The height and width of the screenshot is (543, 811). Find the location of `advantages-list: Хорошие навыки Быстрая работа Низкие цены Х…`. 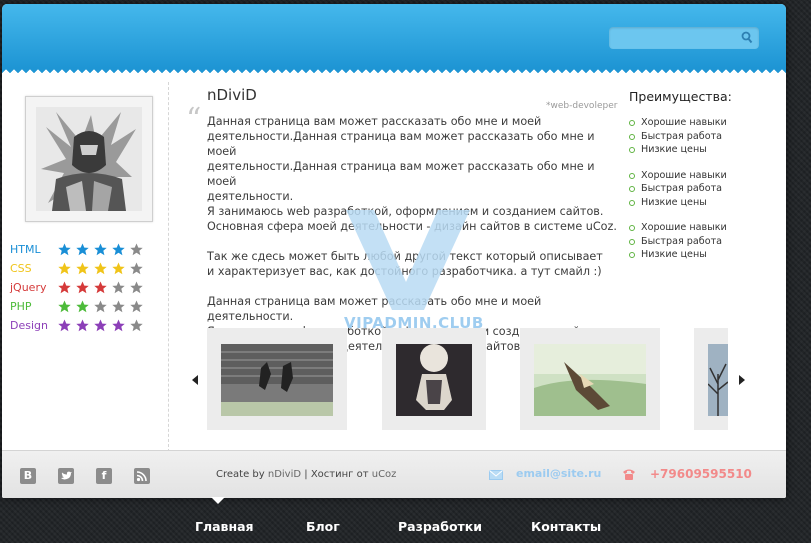

advantages-list: Хорошие навыки Быстрая работа Низкие цены Х… is located at coordinates (703, 195).